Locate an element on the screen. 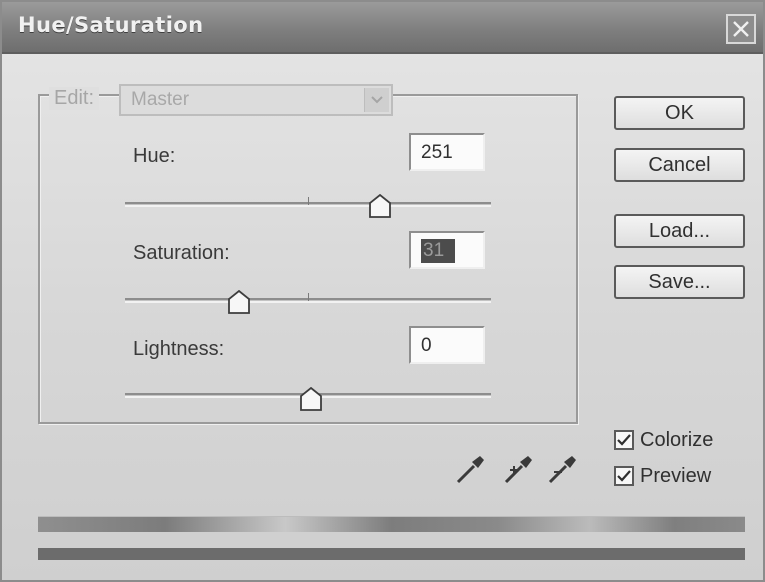  colorize-label: Colorize is located at coordinates (676, 440).